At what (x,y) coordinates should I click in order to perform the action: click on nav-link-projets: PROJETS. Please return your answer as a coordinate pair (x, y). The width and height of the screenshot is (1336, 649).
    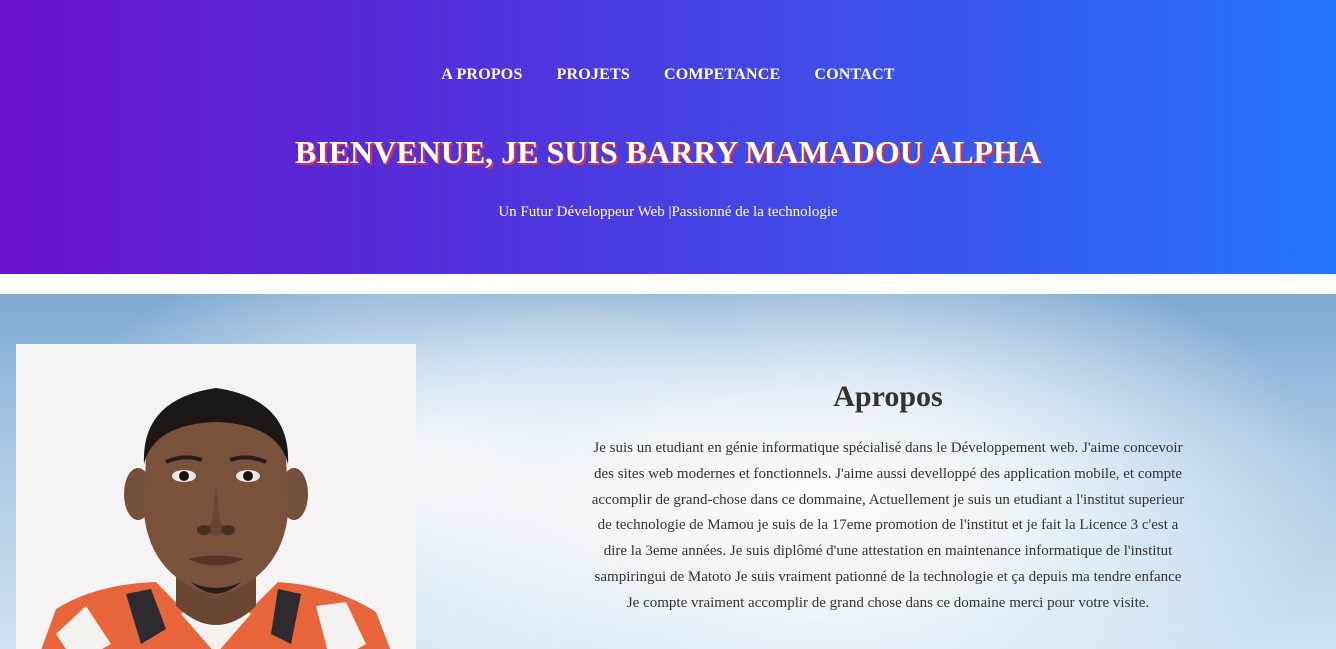
    Looking at the image, I should click on (593, 75).